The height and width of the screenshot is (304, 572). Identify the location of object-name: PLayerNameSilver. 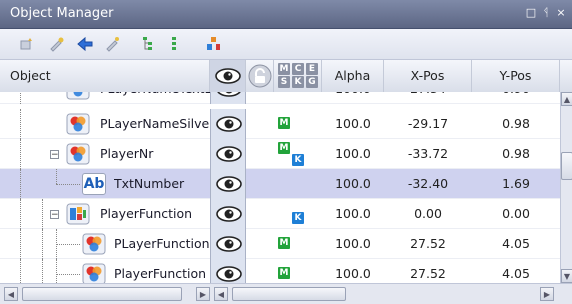
(155, 123).